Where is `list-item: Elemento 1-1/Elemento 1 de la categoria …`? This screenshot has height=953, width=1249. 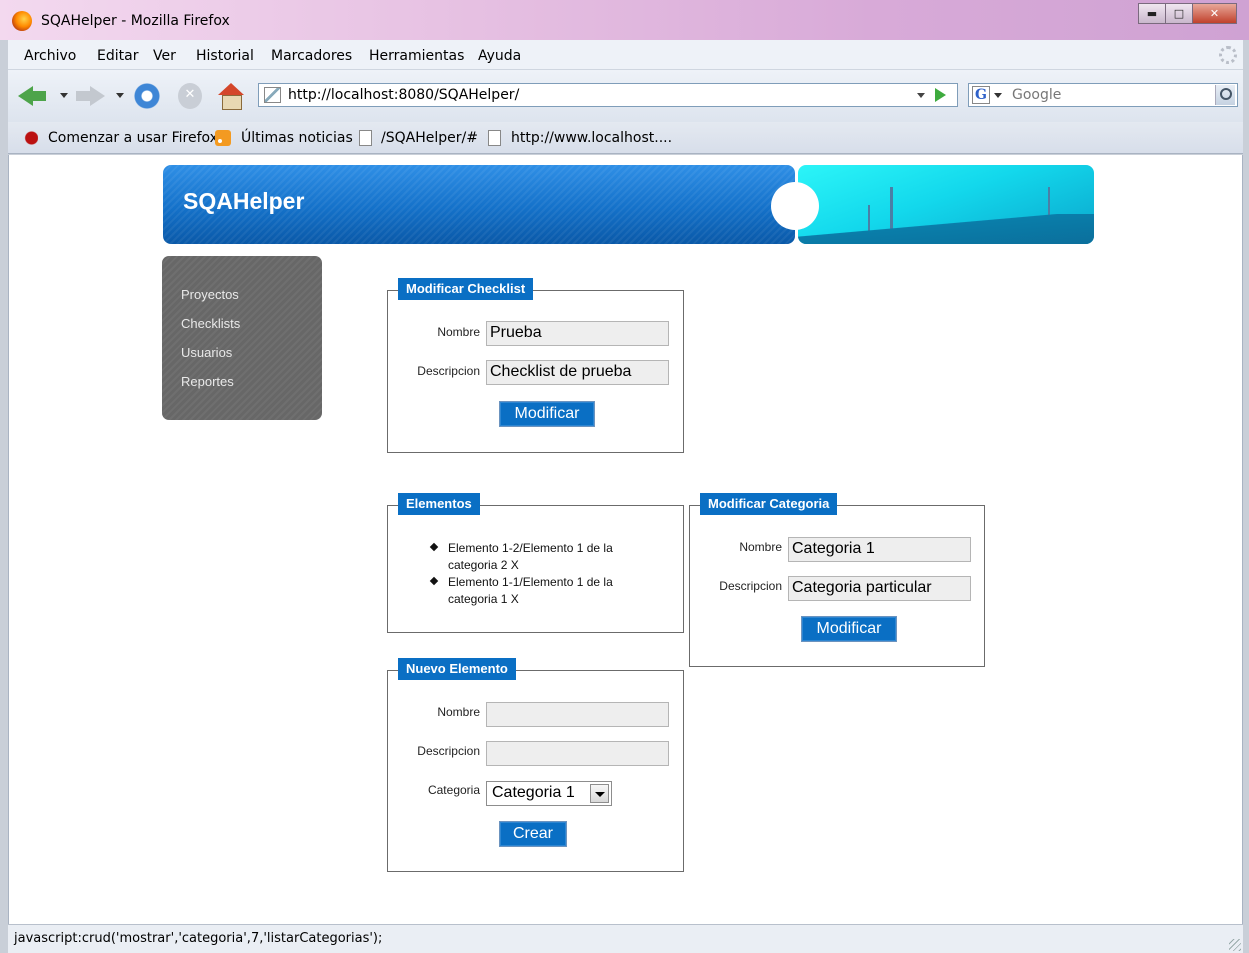
list-item: Elemento 1-1/Elemento 1 de la categoria … is located at coordinates (538, 591).